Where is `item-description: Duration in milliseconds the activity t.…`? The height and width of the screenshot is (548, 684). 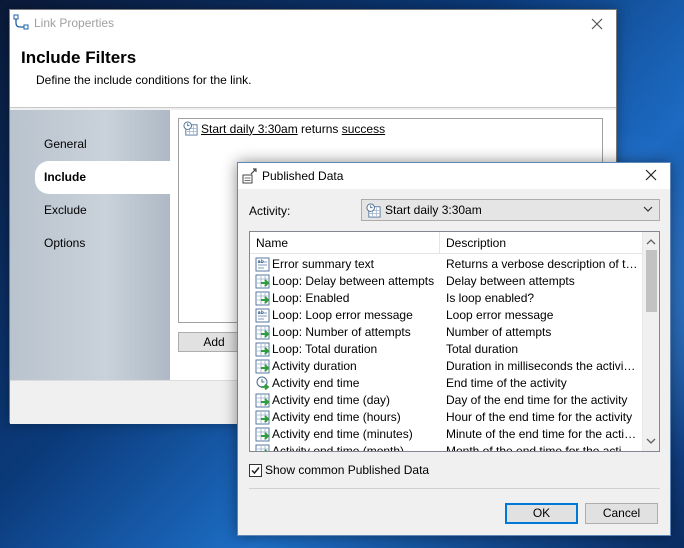 item-description: Duration in milliseconds the activity t.… is located at coordinates (542, 366).